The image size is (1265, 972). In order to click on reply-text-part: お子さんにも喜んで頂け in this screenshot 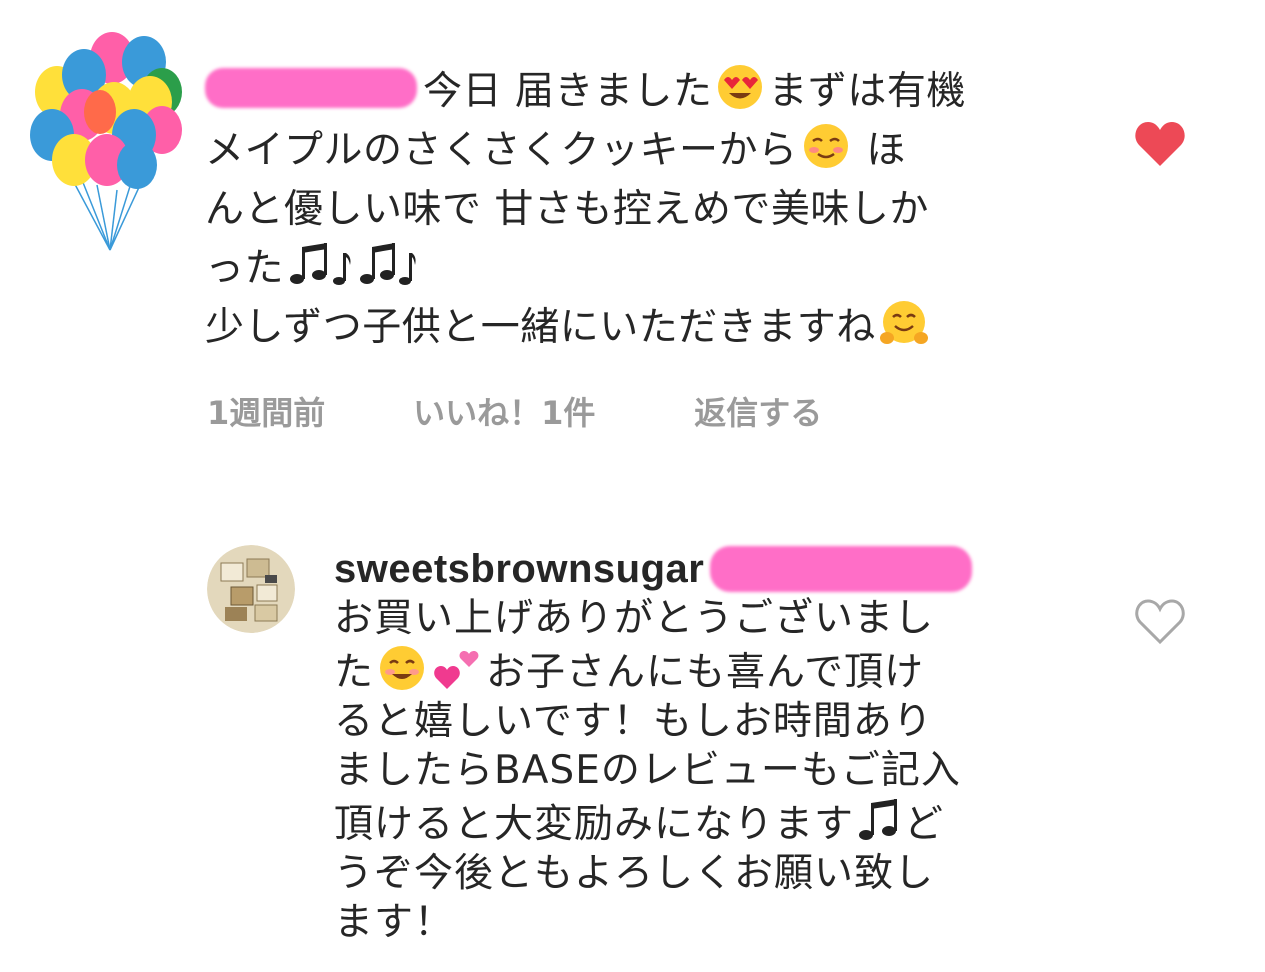, I will do `click(705, 672)`.